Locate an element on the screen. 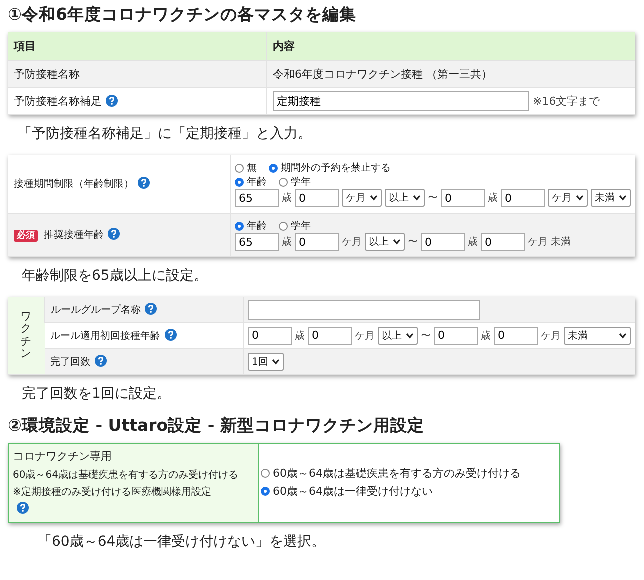  field-label: 推奨接種年齢 is located at coordinates (74, 235).